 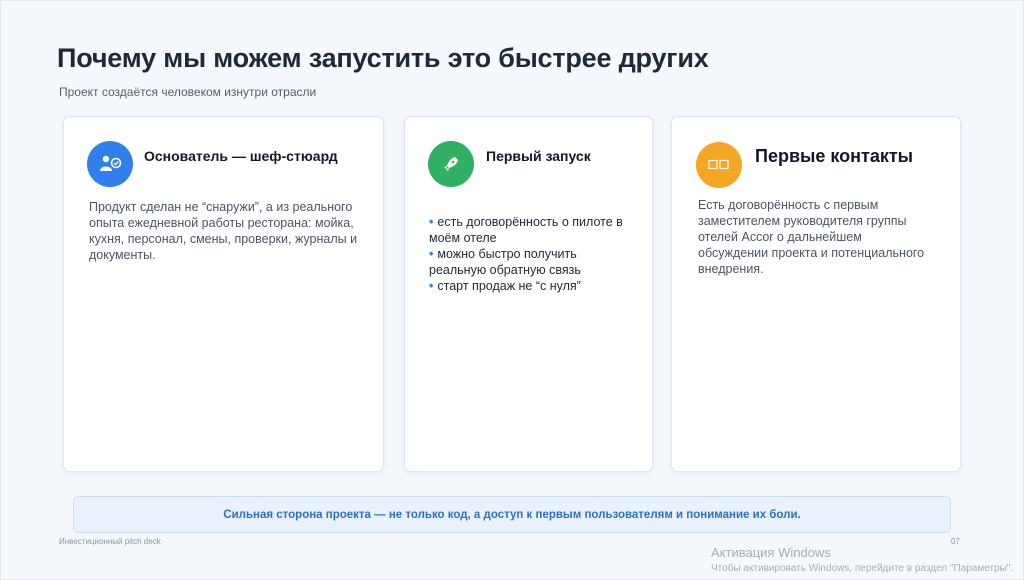 What do you see at coordinates (834, 156) in the screenshot?
I see `card-first-contacts-title: Первые контакты` at bounding box center [834, 156].